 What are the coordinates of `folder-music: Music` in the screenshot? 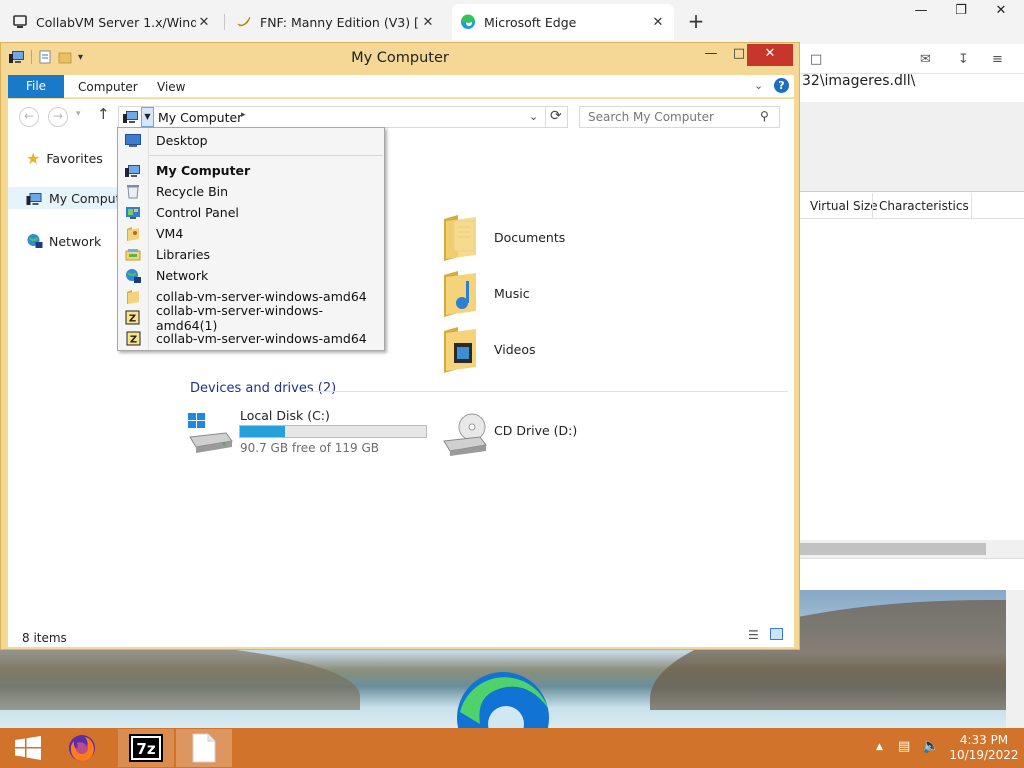 It's located at (485, 293).